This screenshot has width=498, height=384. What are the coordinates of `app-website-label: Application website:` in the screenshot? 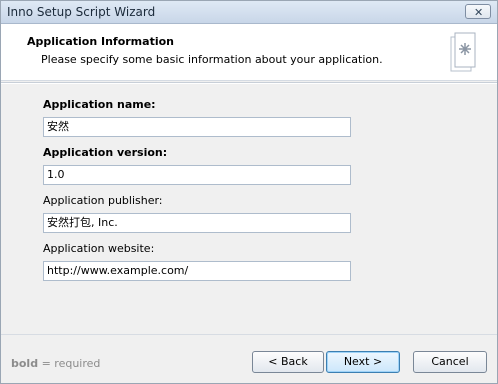 It's located at (99, 248).